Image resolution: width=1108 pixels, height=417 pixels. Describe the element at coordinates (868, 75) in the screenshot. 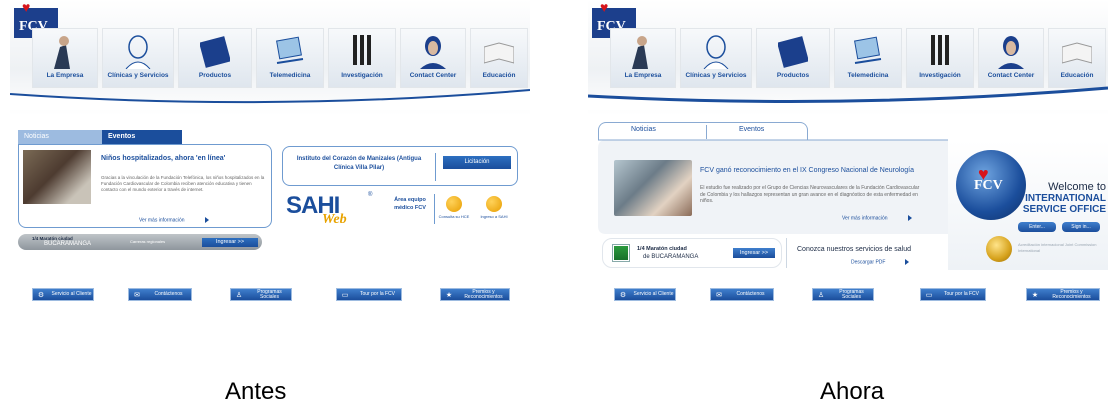

I see `nav-label: Telemedicina` at that location.